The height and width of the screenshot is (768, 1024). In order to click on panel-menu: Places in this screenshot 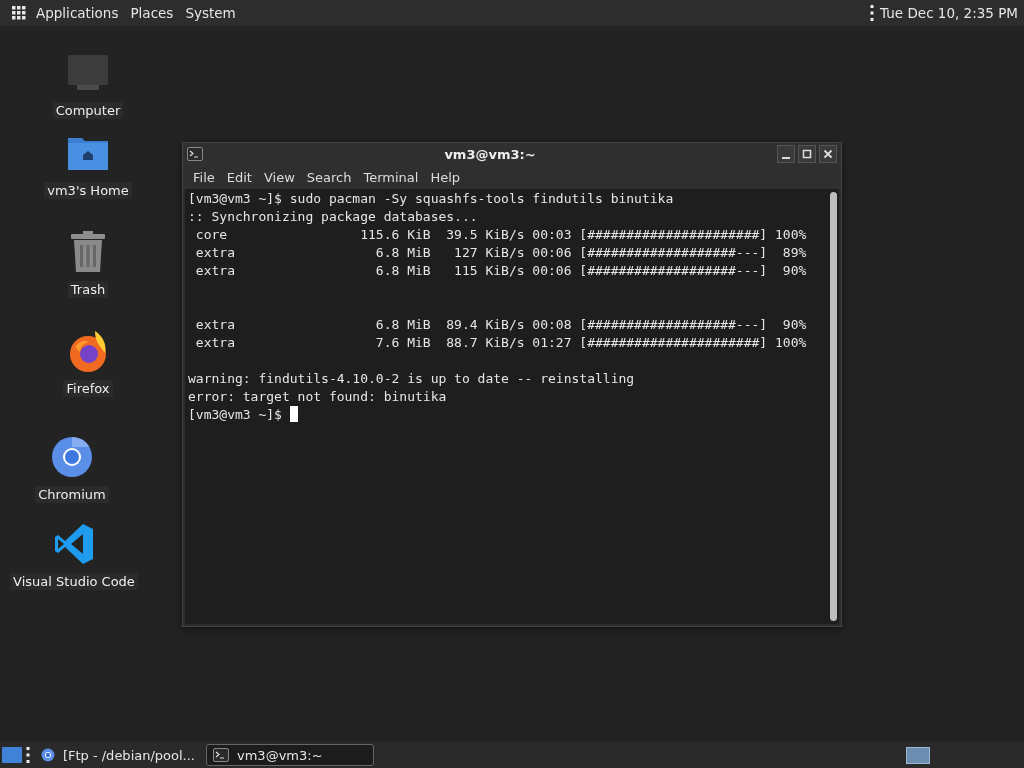, I will do `click(152, 13)`.